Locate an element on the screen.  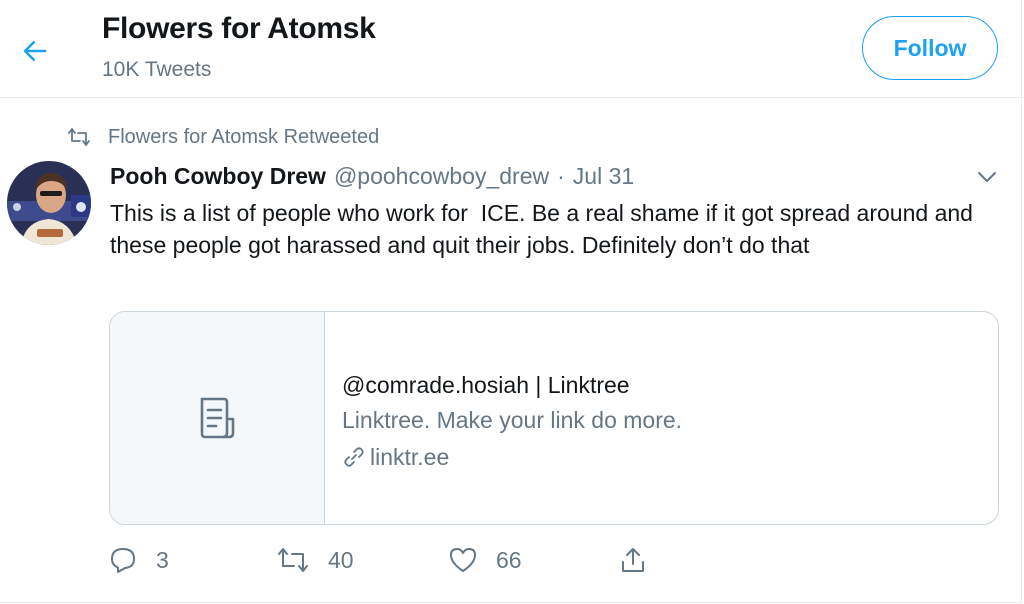
card-title: @comrade.hosiah | Linktree is located at coordinates (486, 385).